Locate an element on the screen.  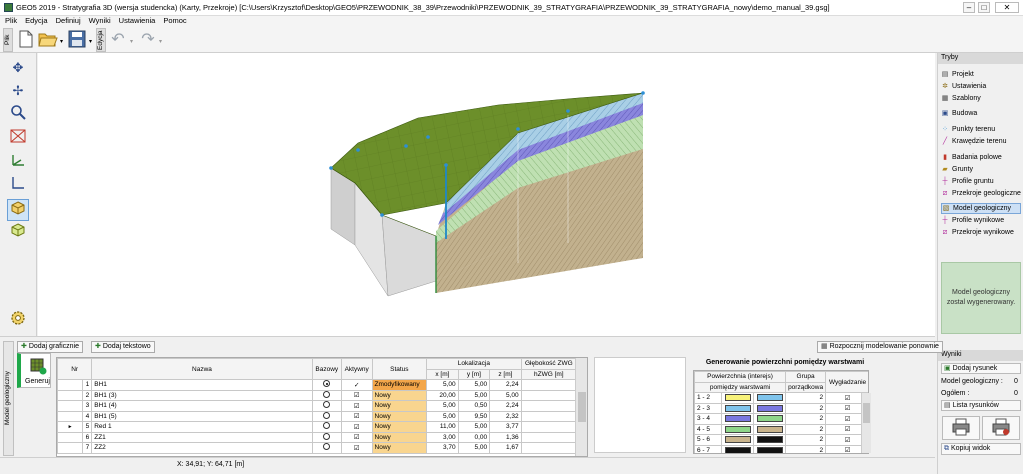
open-dropdown-icon: ▾ is located at coordinates (61, 41).